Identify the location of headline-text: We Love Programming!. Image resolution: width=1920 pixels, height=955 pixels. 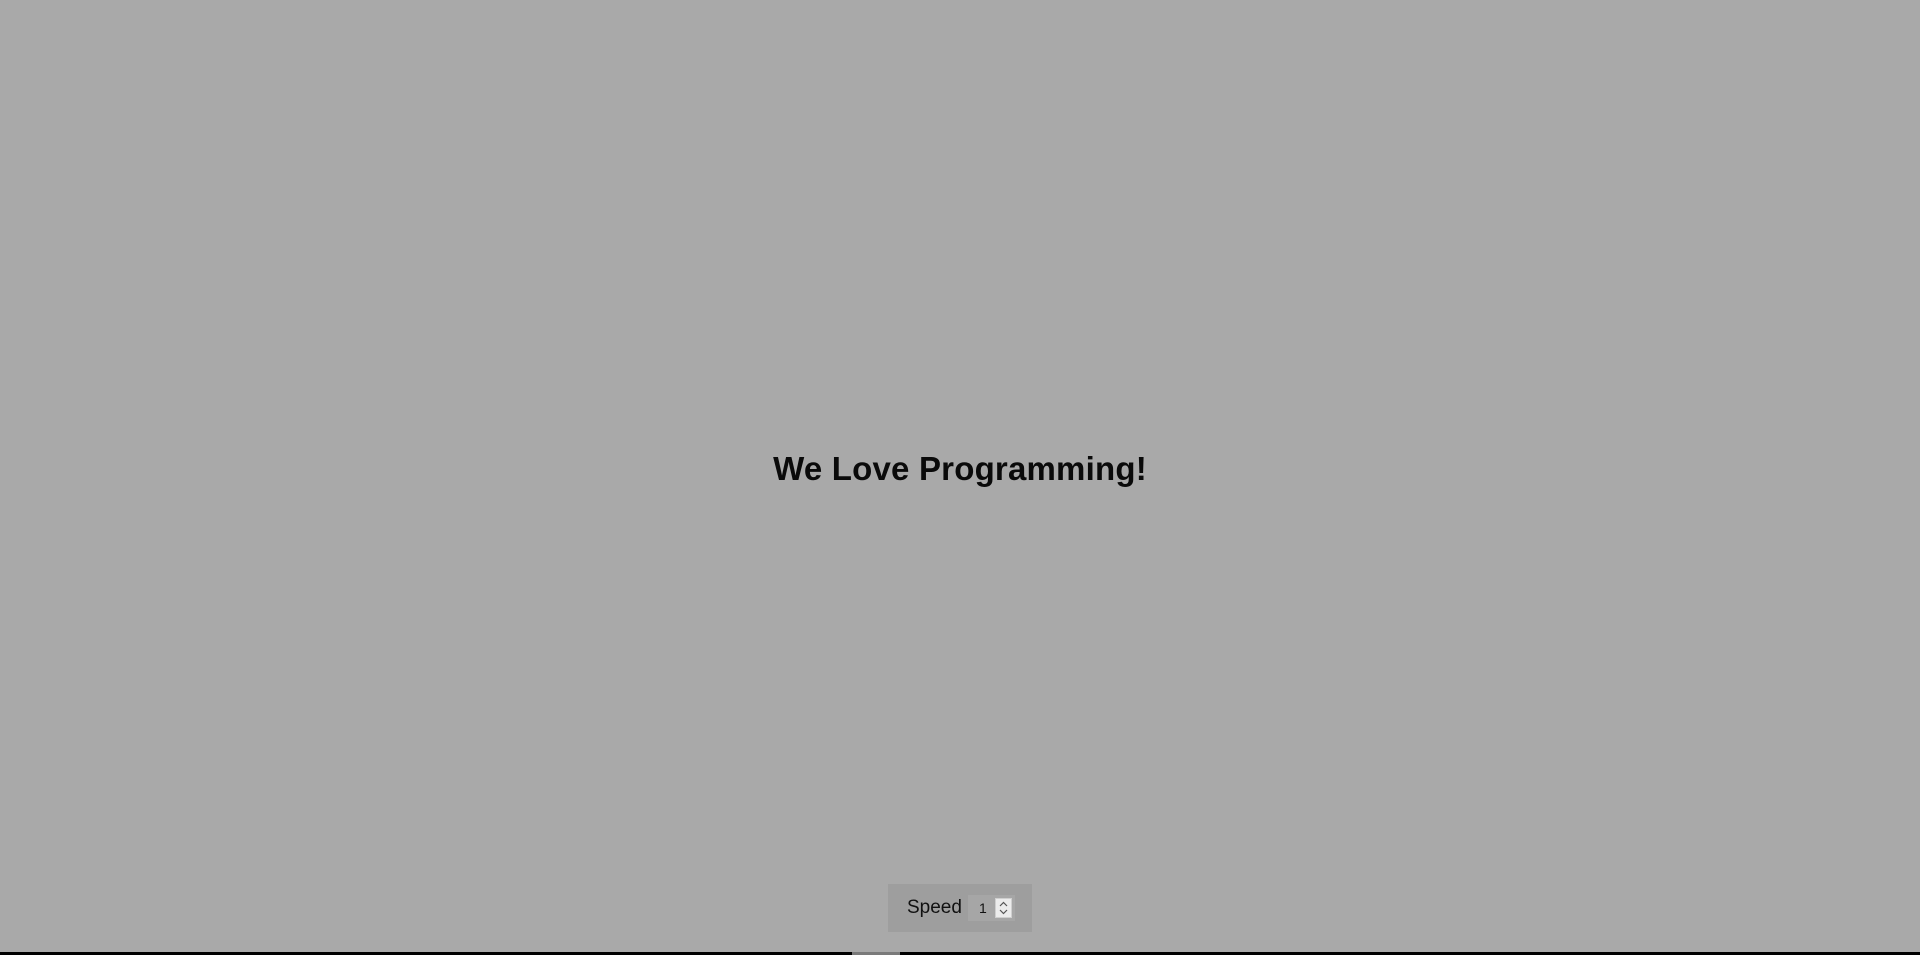
(960, 468).